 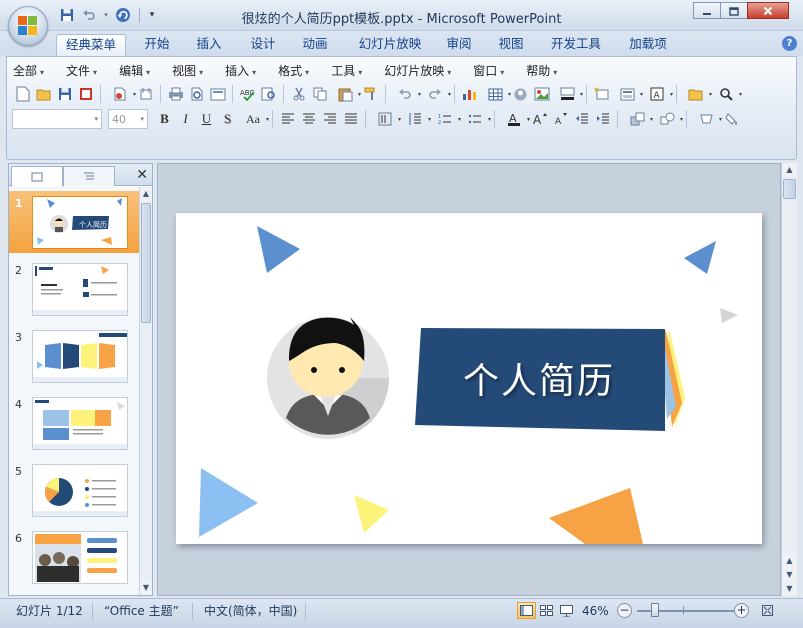 What do you see at coordinates (74, 222) in the screenshot?
I see `slide-thumbnail: 1 个人简历` at bounding box center [74, 222].